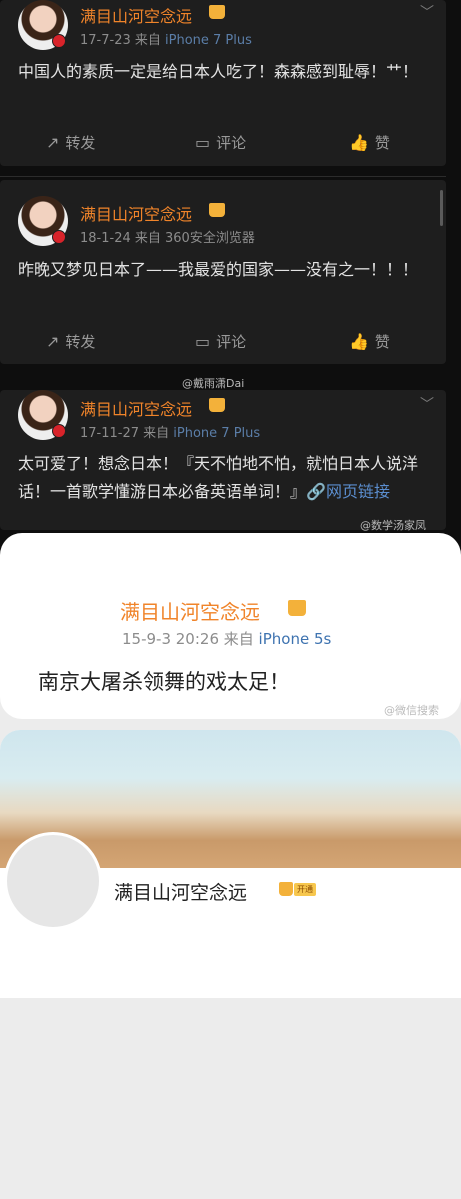  I want to click on default-avatar-icon, so click(53, 881).